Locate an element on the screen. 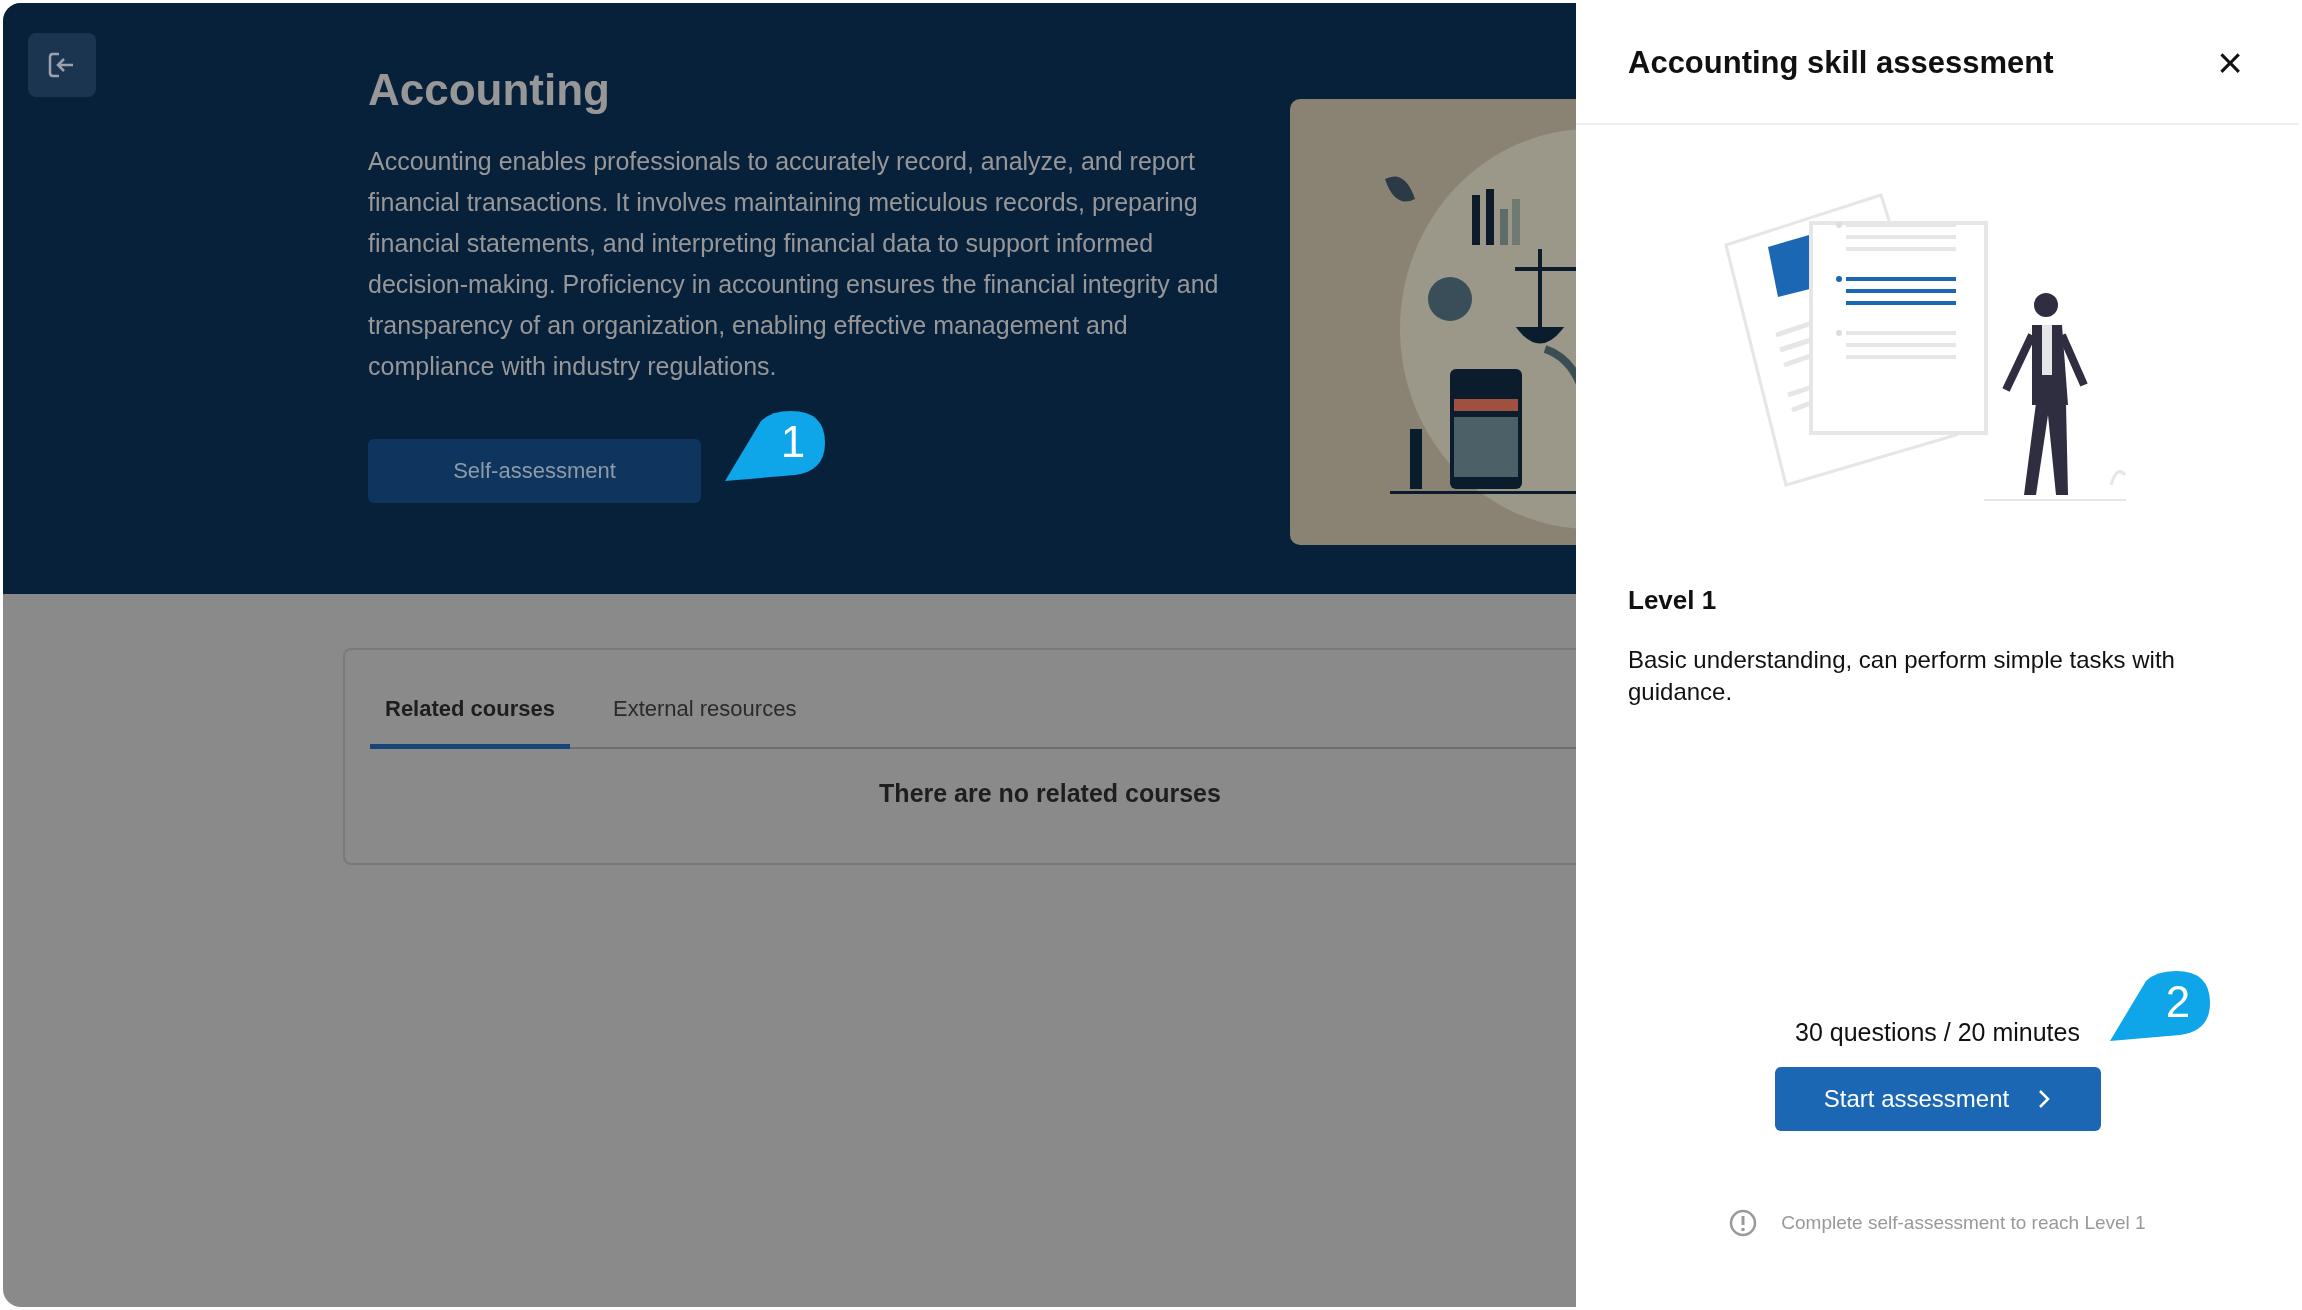  exit-button is located at coordinates (62, 65).